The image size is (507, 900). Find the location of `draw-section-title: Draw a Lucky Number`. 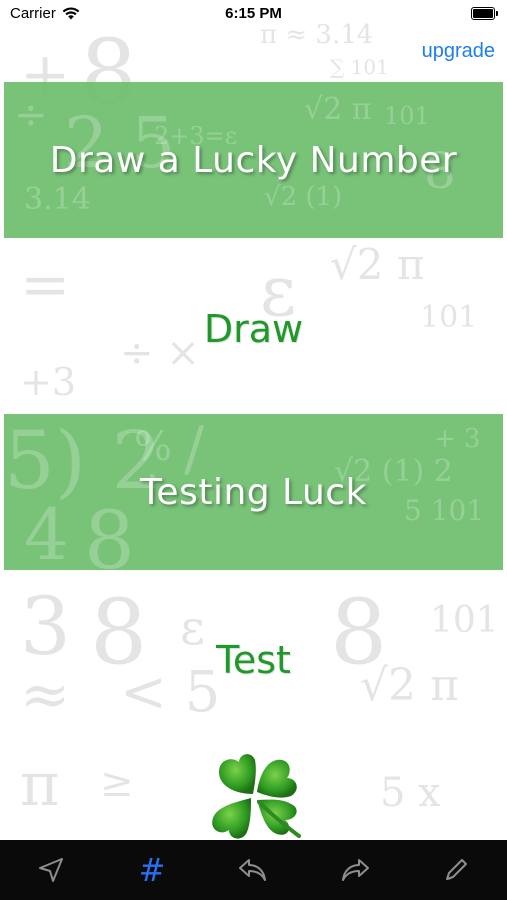

draw-section-title: Draw a Lucky Number is located at coordinates (253, 160).